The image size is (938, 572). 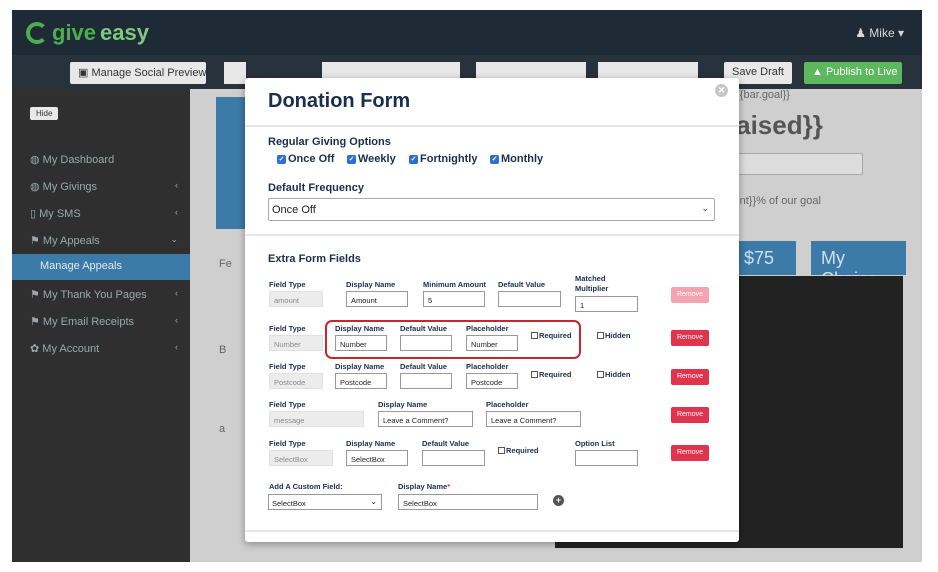 I want to click on sidebar-item-thank-you-pages: ⚑ My Thank You Pages ‹, so click(x=101, y=295).